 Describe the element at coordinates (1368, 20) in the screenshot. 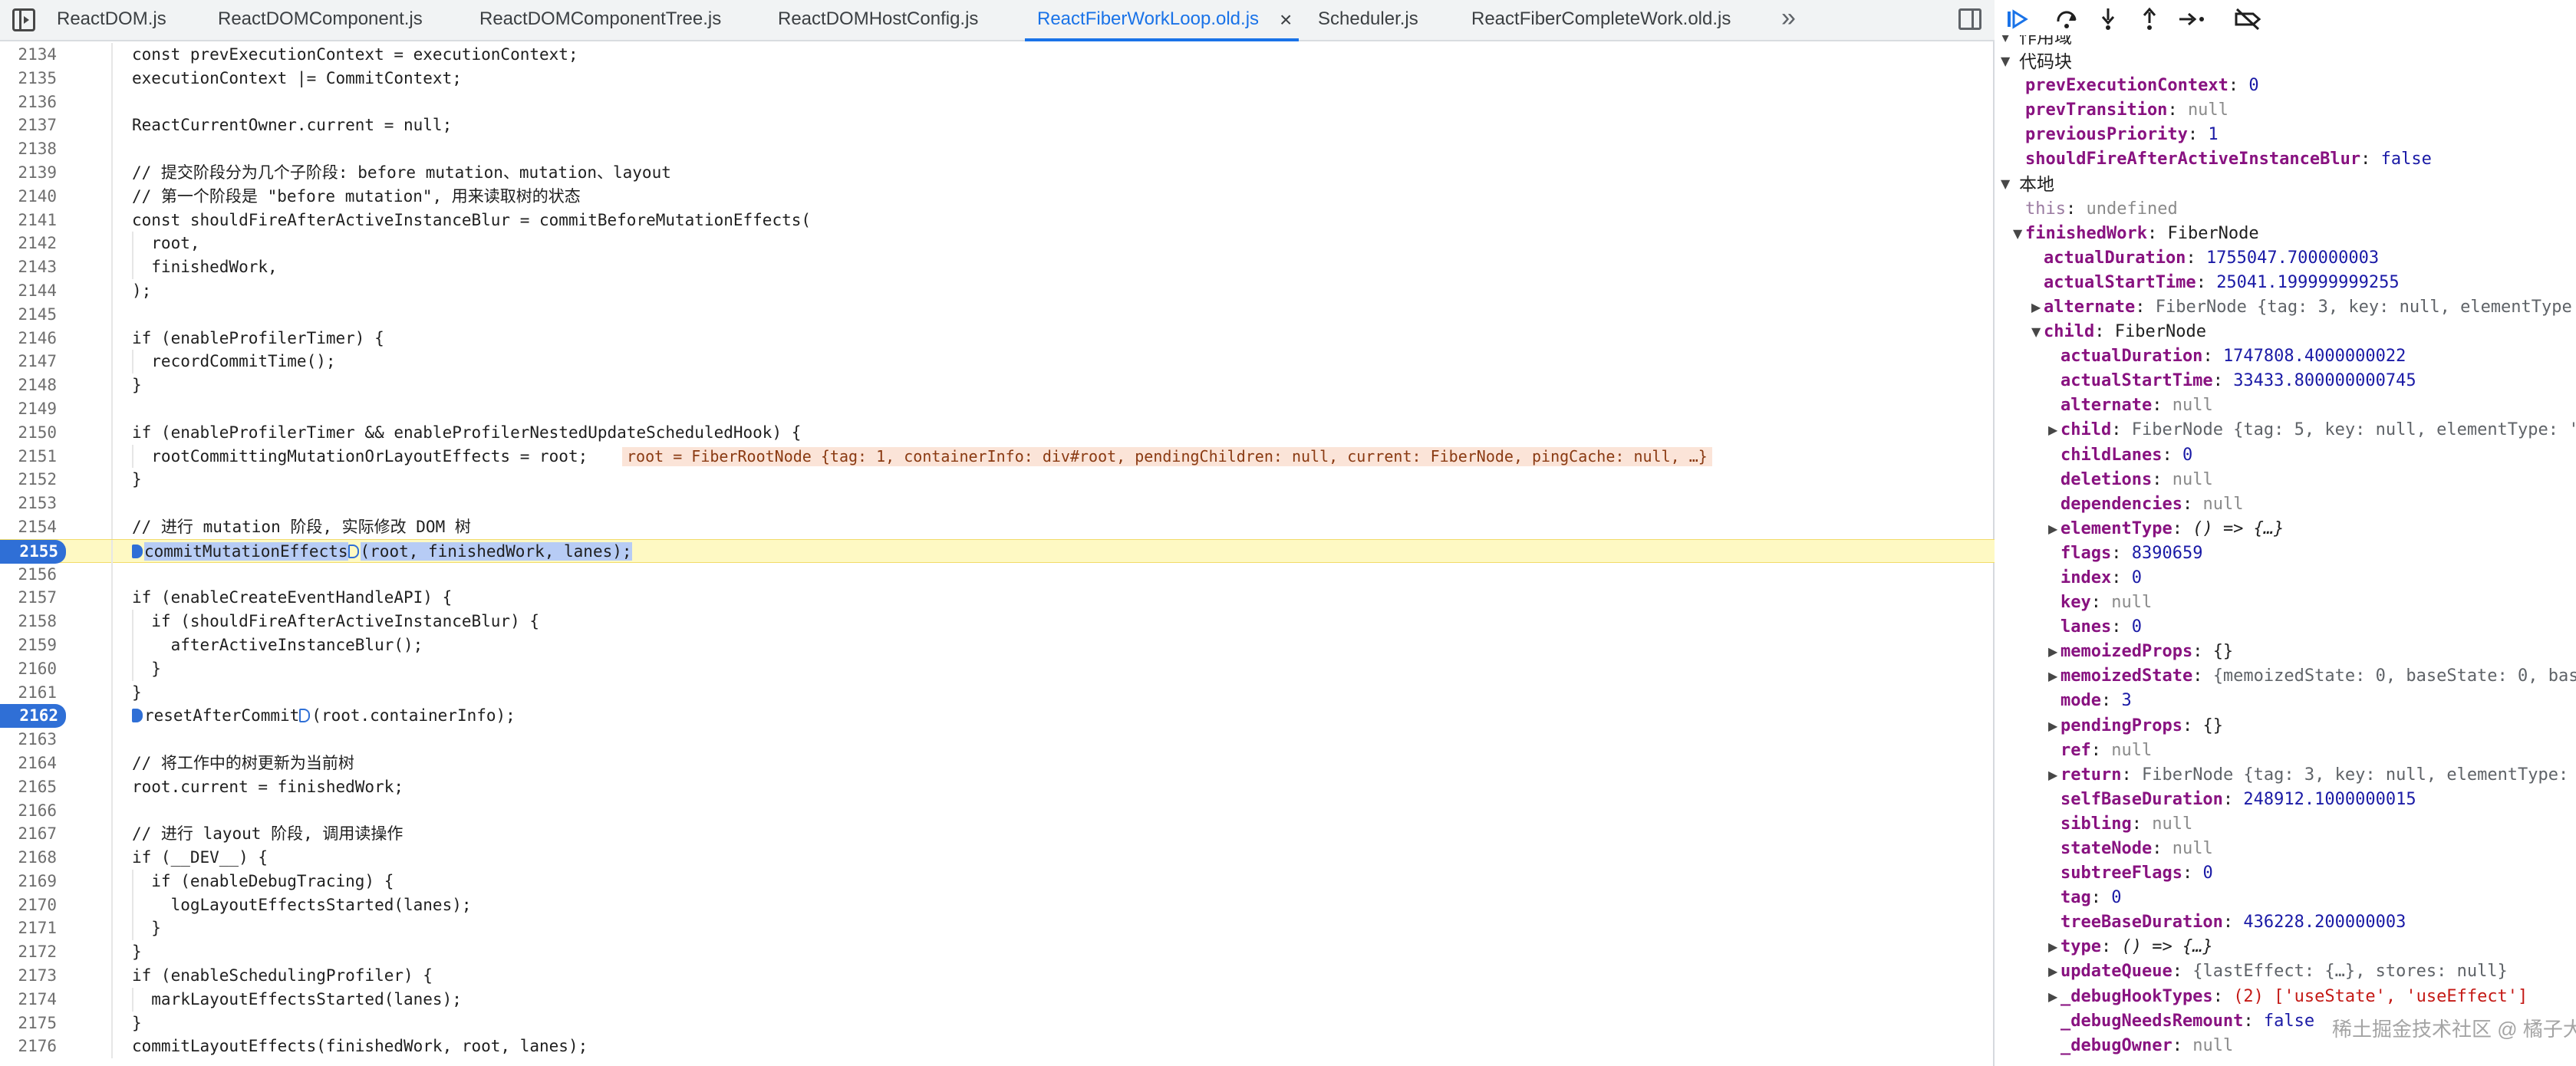

I see `tab-scheduler: Scheduler.js` at that location.